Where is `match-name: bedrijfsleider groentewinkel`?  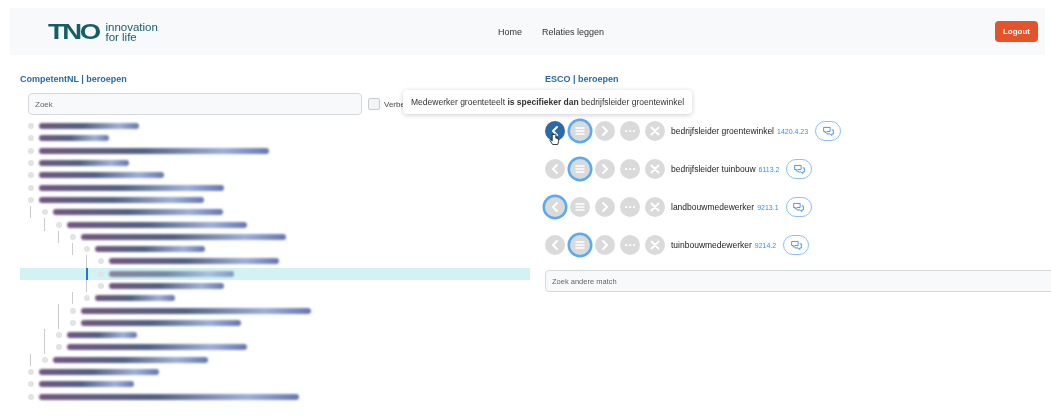
match-name: bedrijfsleider groentewinkel is located at coordinates (722, 131).